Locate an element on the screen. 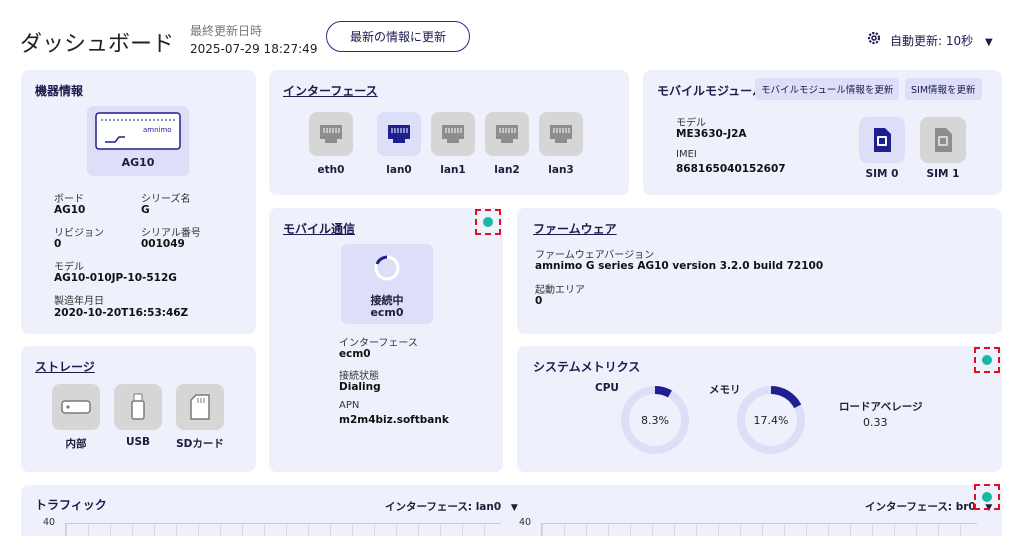  apn-value: m2m4biz.softbank is located at coordinates (394, 420).